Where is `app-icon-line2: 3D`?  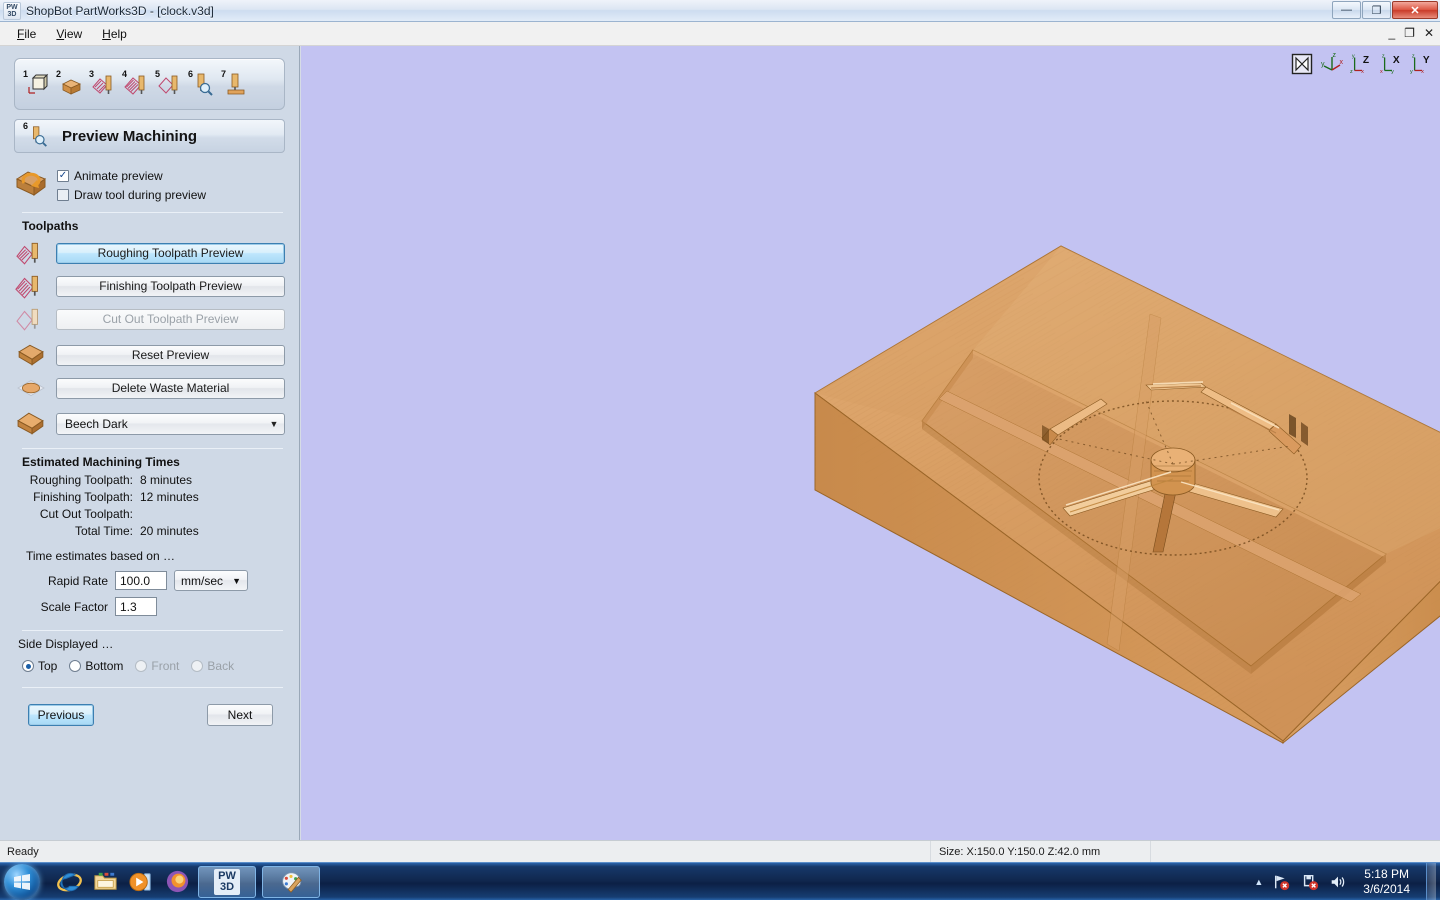
app-icon-line2: 3D is located at coordinates (12, 14).